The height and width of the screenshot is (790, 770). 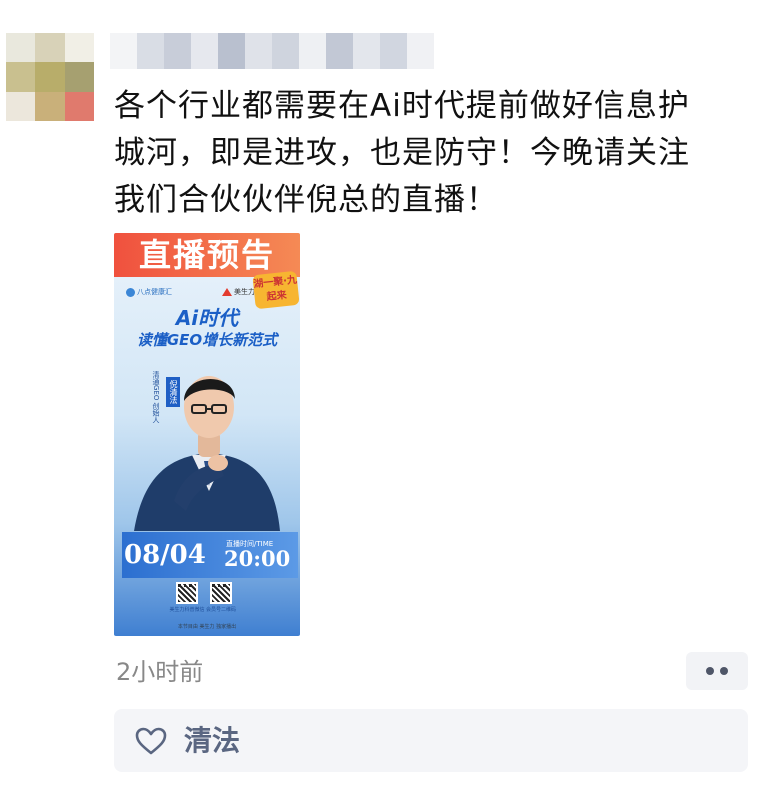 I want to click on poster-logo-right: 美生力, so click(x=238, y=292).